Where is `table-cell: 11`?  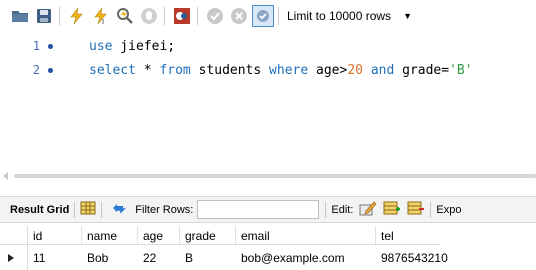
table-cell: 11 is located at coordinates (55, 257).